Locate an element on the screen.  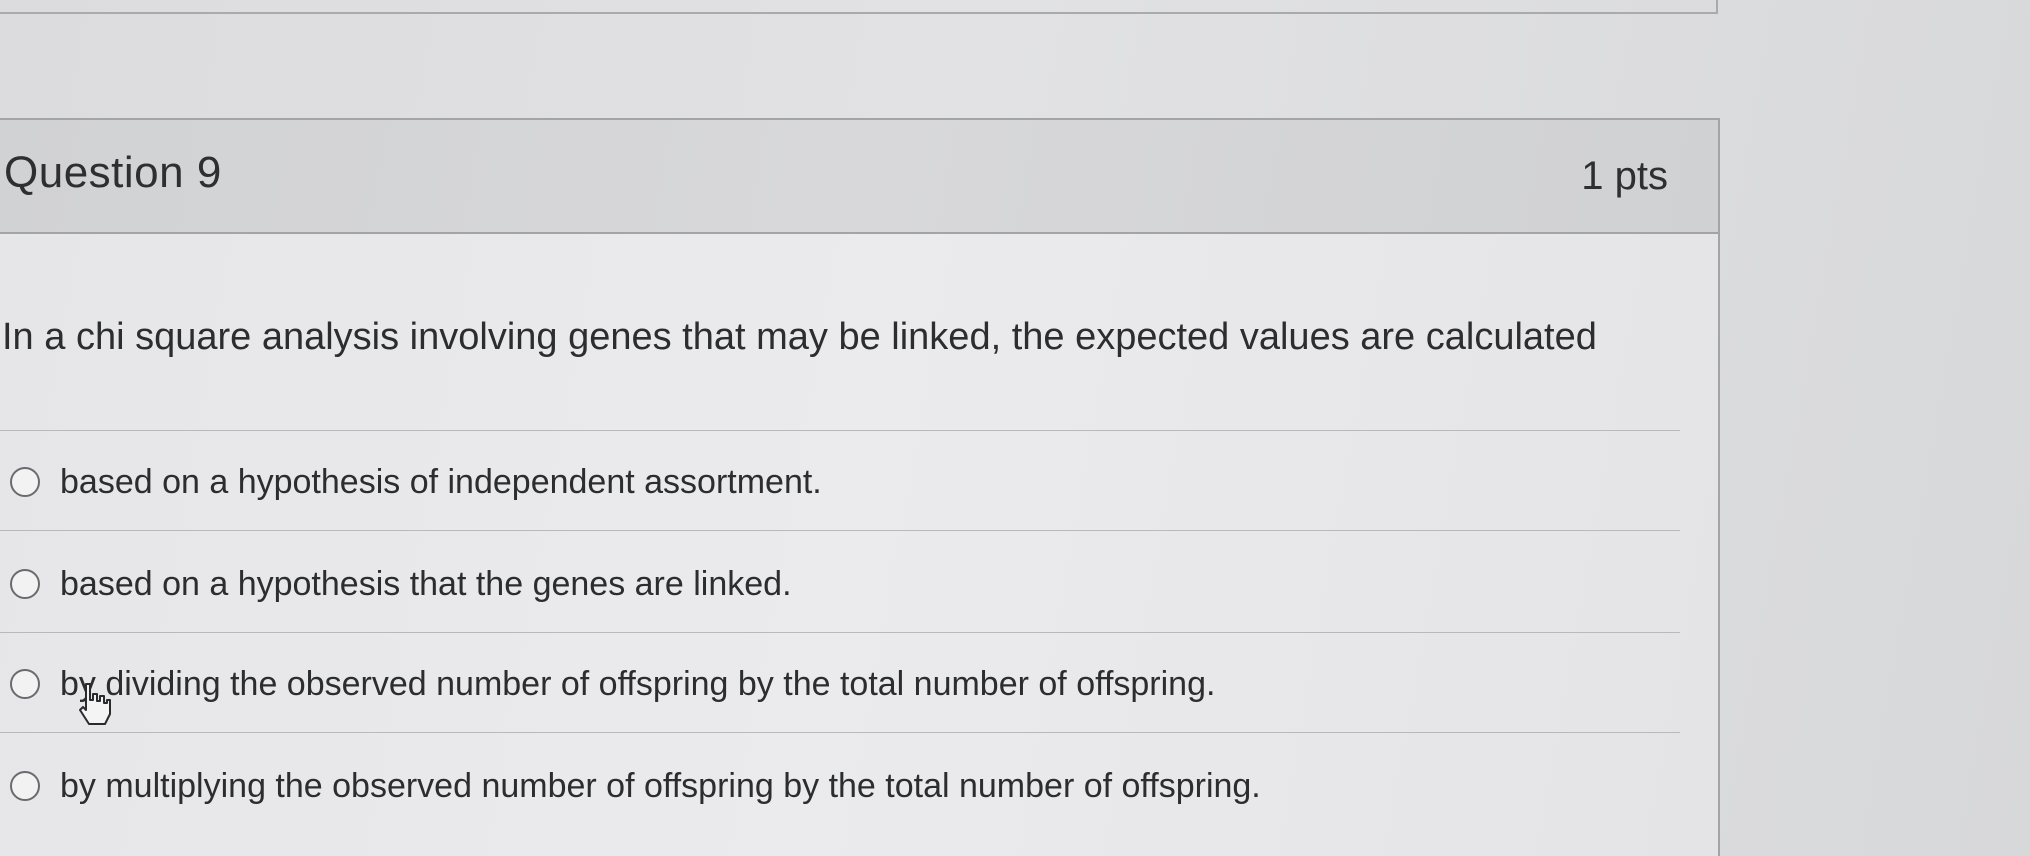
question-title: Question 9 is located at coordinates (113, 172).